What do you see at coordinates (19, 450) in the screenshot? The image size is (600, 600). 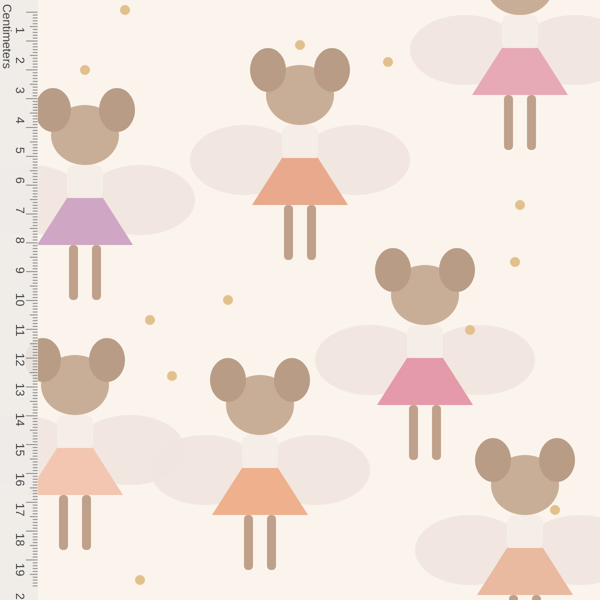 I see `ruler-number: 15` at bounding box center [19, 450].